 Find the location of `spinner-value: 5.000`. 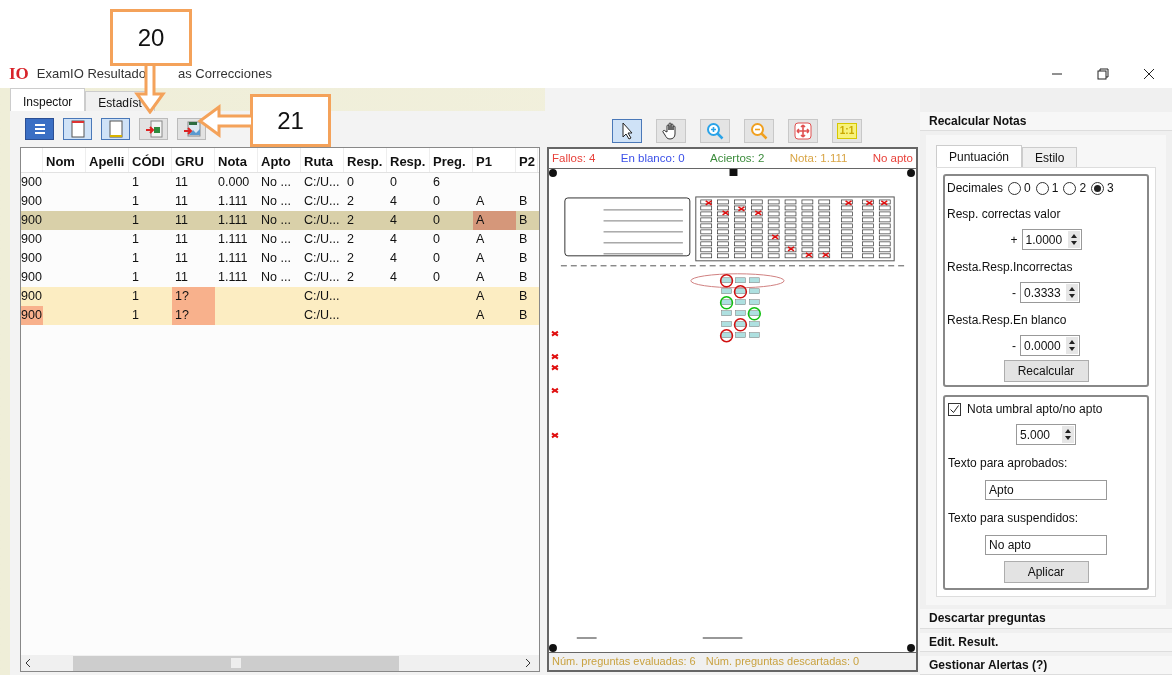

spinner-value: 5.000 is located at coordinates (1035, 435).